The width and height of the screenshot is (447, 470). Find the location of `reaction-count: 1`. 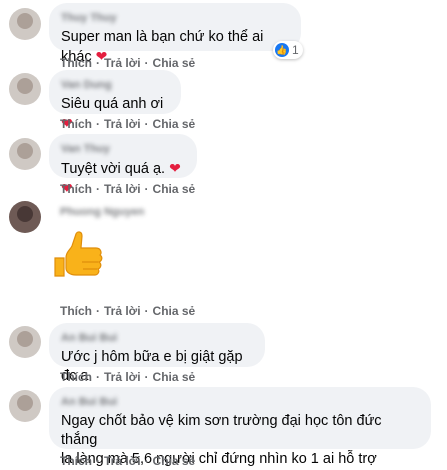

reaction-count: 1 is located at coordinates (295, 50).